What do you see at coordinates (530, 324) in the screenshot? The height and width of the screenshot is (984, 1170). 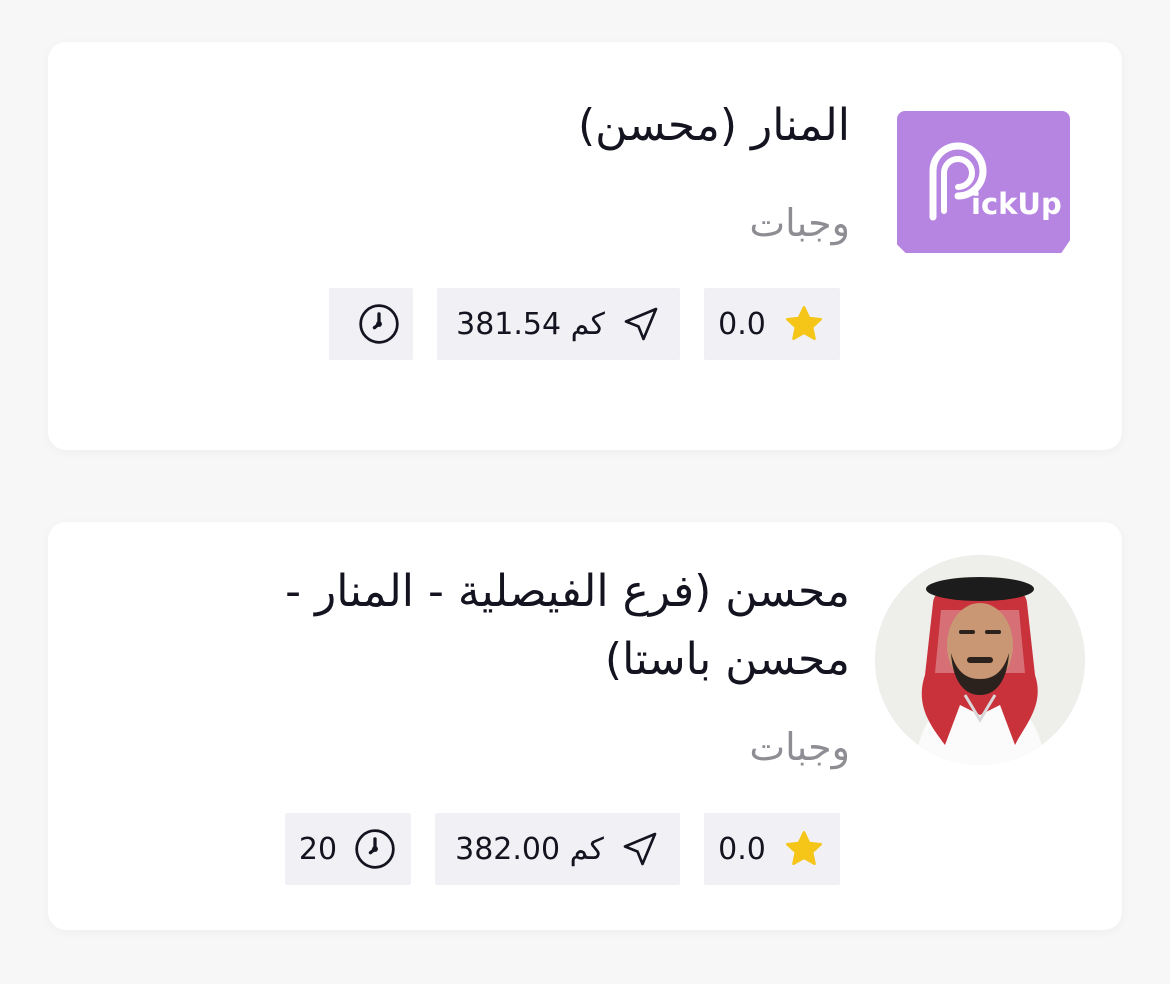 I see `distance-value: 381.54 كم` at bounding box center [530, 324].